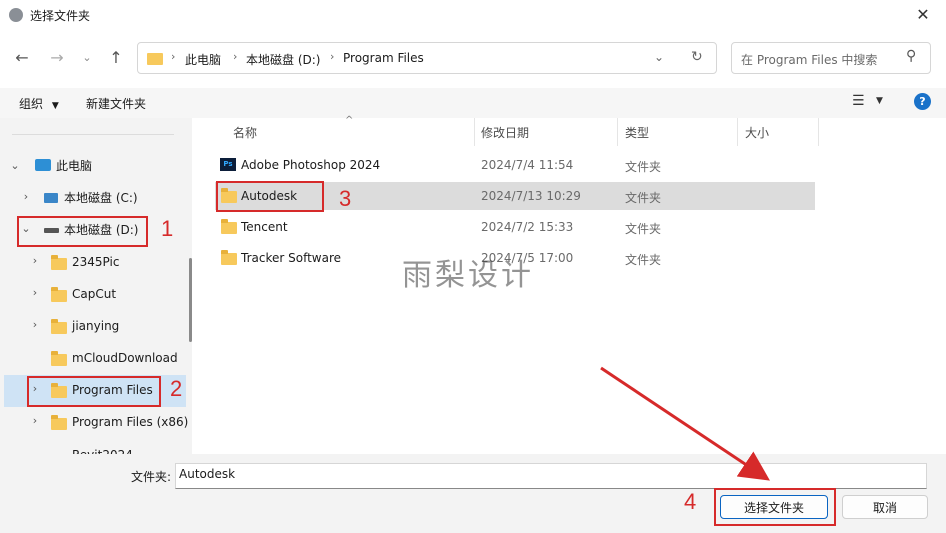 The image size is (946, 533). I want to click on arrow-line, so click(685, 423).